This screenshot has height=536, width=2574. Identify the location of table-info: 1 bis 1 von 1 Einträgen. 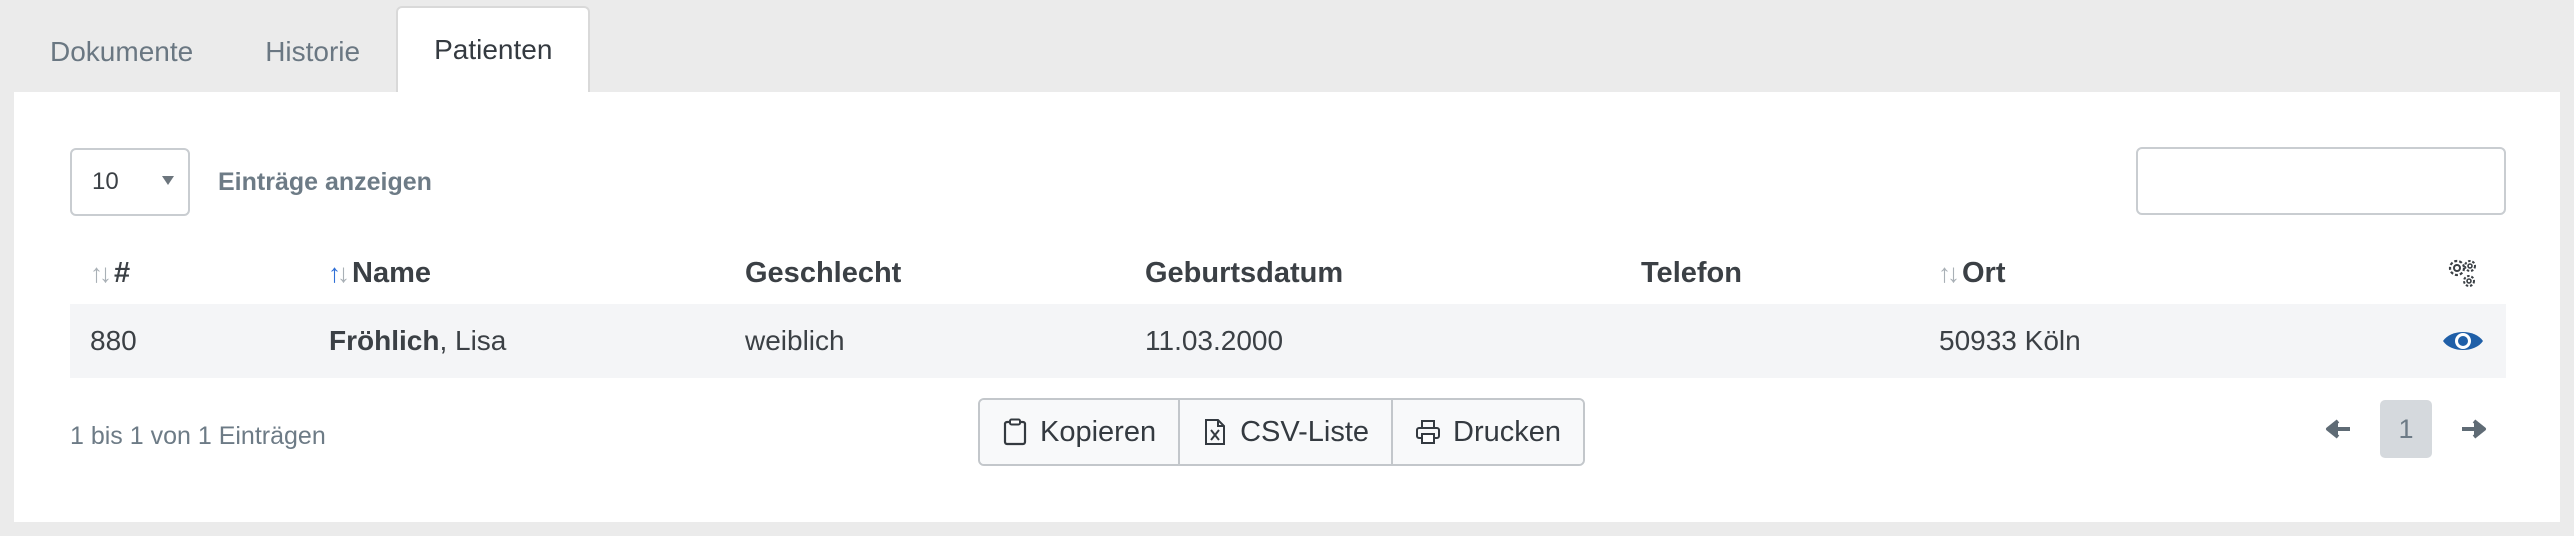
(198, 436).